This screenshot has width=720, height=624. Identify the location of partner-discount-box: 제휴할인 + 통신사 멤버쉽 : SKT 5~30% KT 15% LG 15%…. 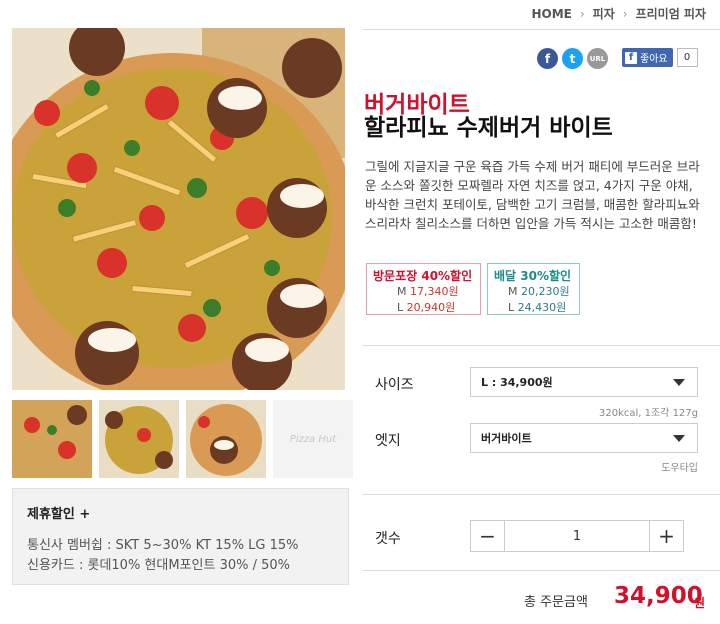
(180, 536).